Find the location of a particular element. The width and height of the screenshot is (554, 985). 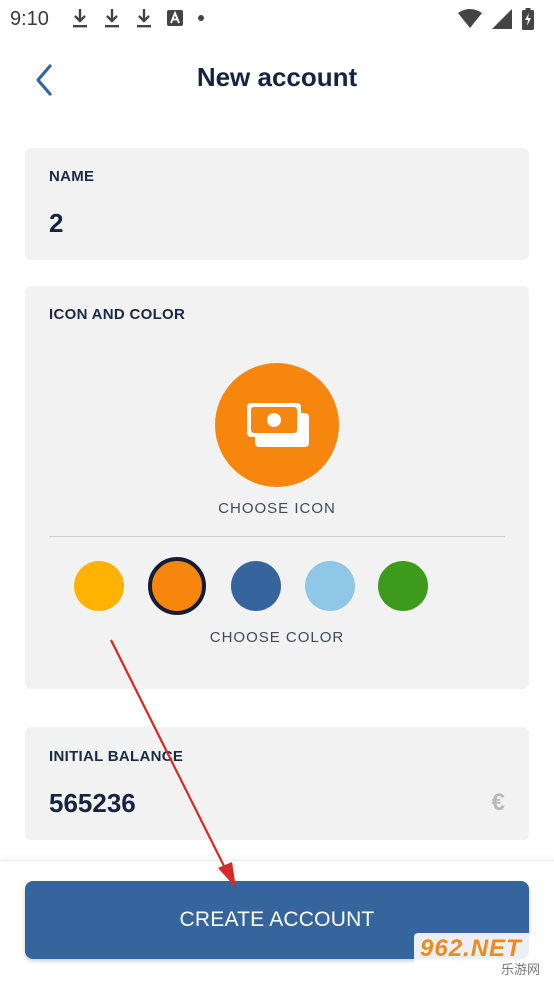

color-swatch-blue is located at coordinates (256, 586).